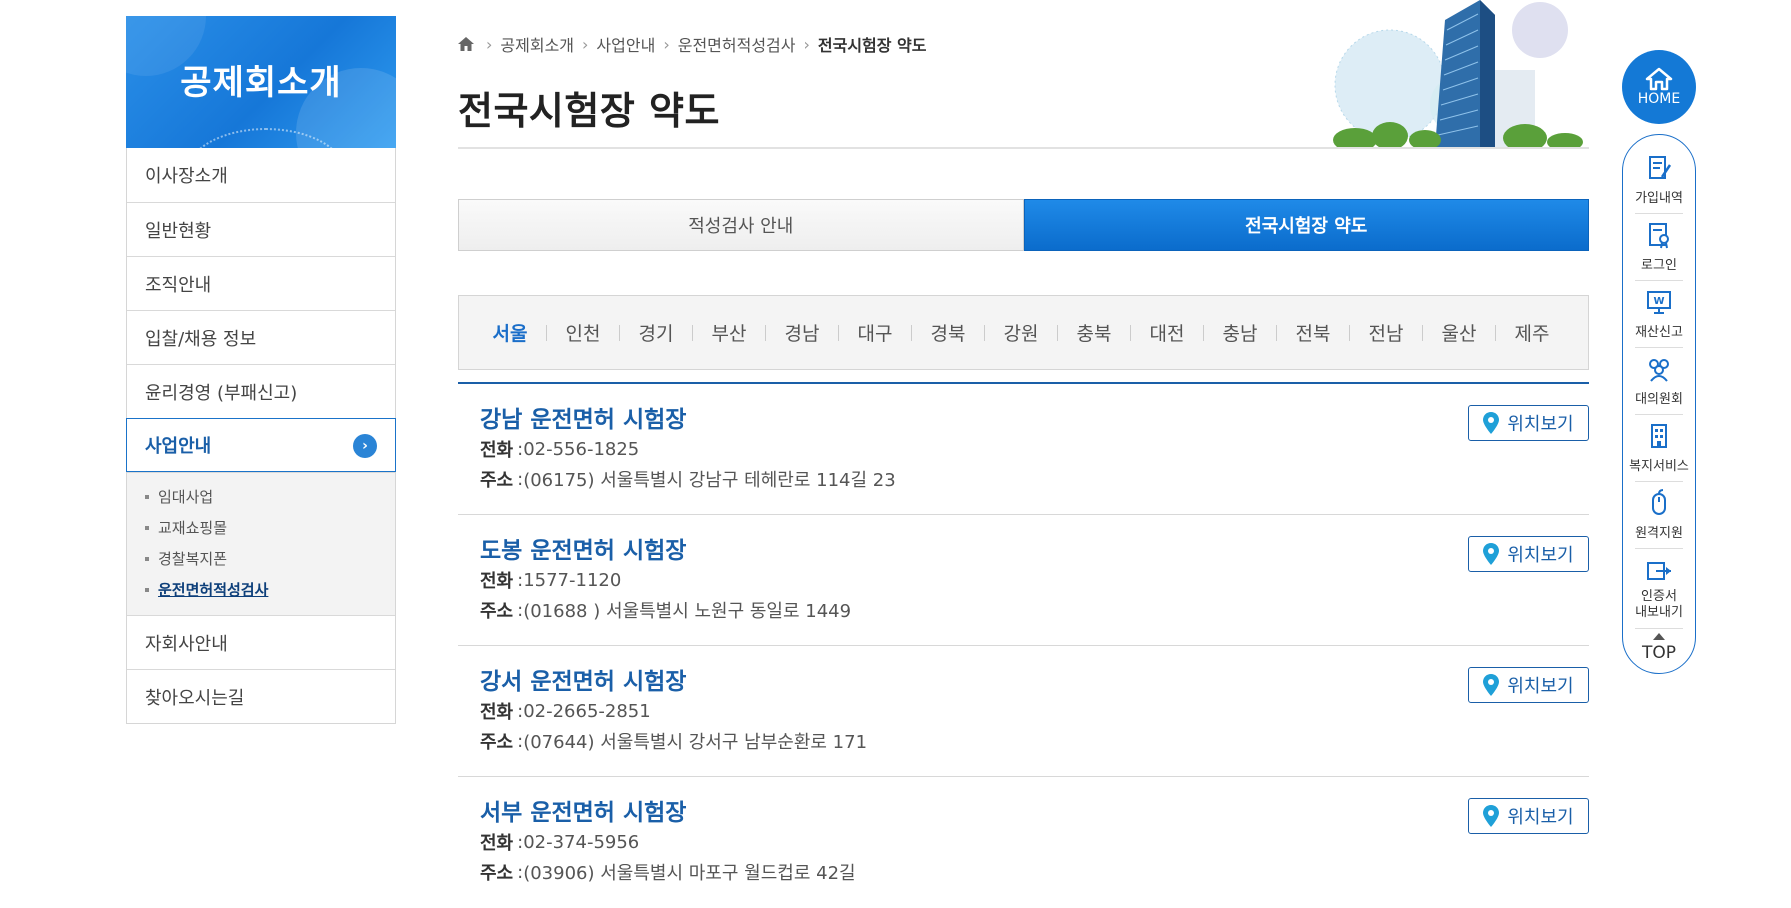 The width and height of the screenshot is (1791, 908). I want to click on page-title: 전국시험장 약도, so click(589, 111).